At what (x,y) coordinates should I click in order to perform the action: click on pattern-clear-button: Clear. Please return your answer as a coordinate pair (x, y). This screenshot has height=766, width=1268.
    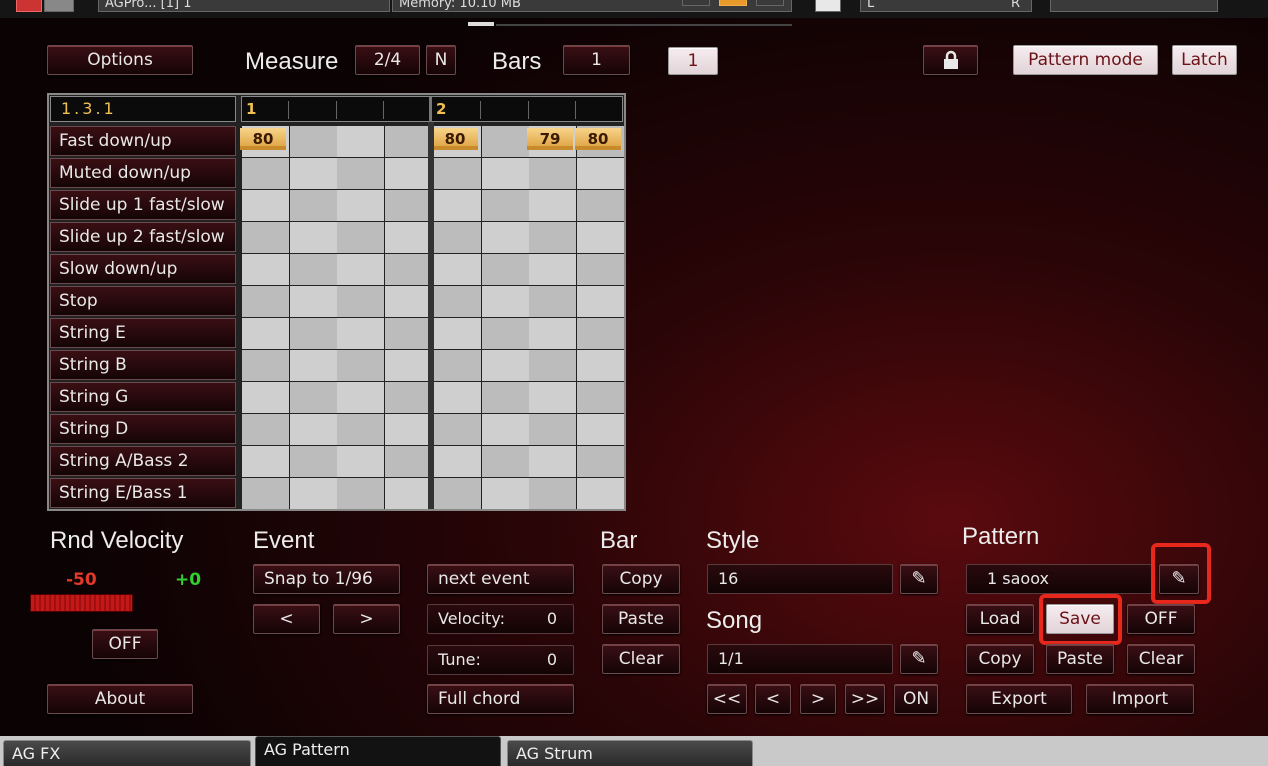
    Looking at the image, I should click on (1161, 659).